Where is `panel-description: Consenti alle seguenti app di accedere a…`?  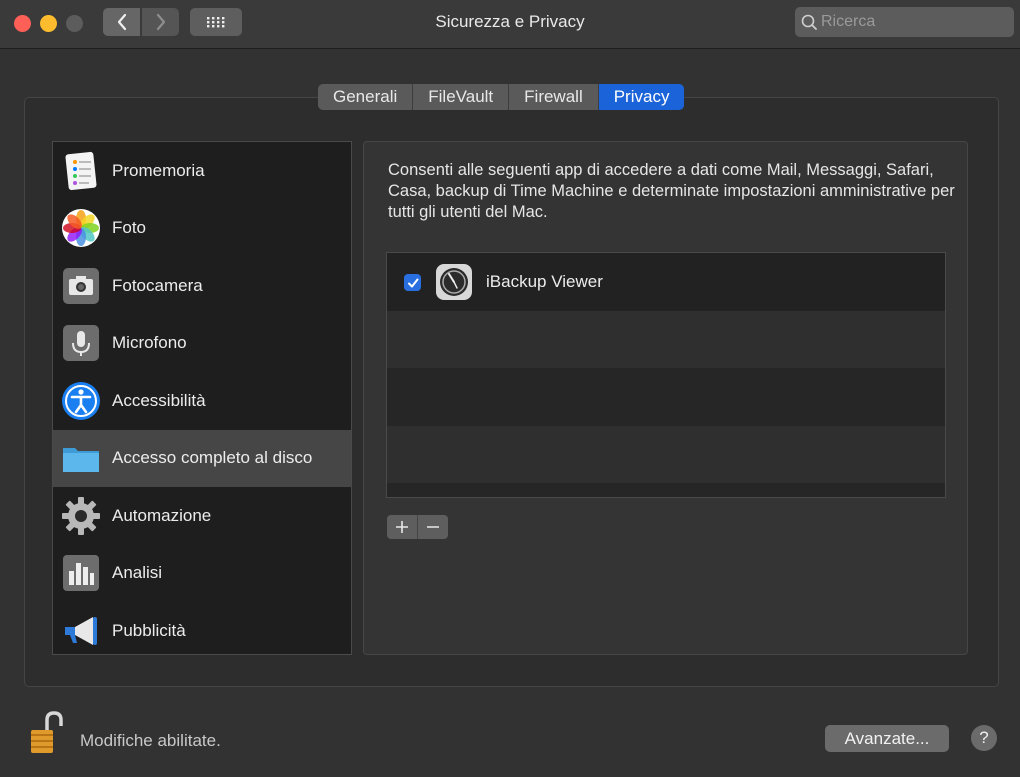 panel-description: Consenti alle seguenti app di accedere a… is located at coordinates (671, 191).